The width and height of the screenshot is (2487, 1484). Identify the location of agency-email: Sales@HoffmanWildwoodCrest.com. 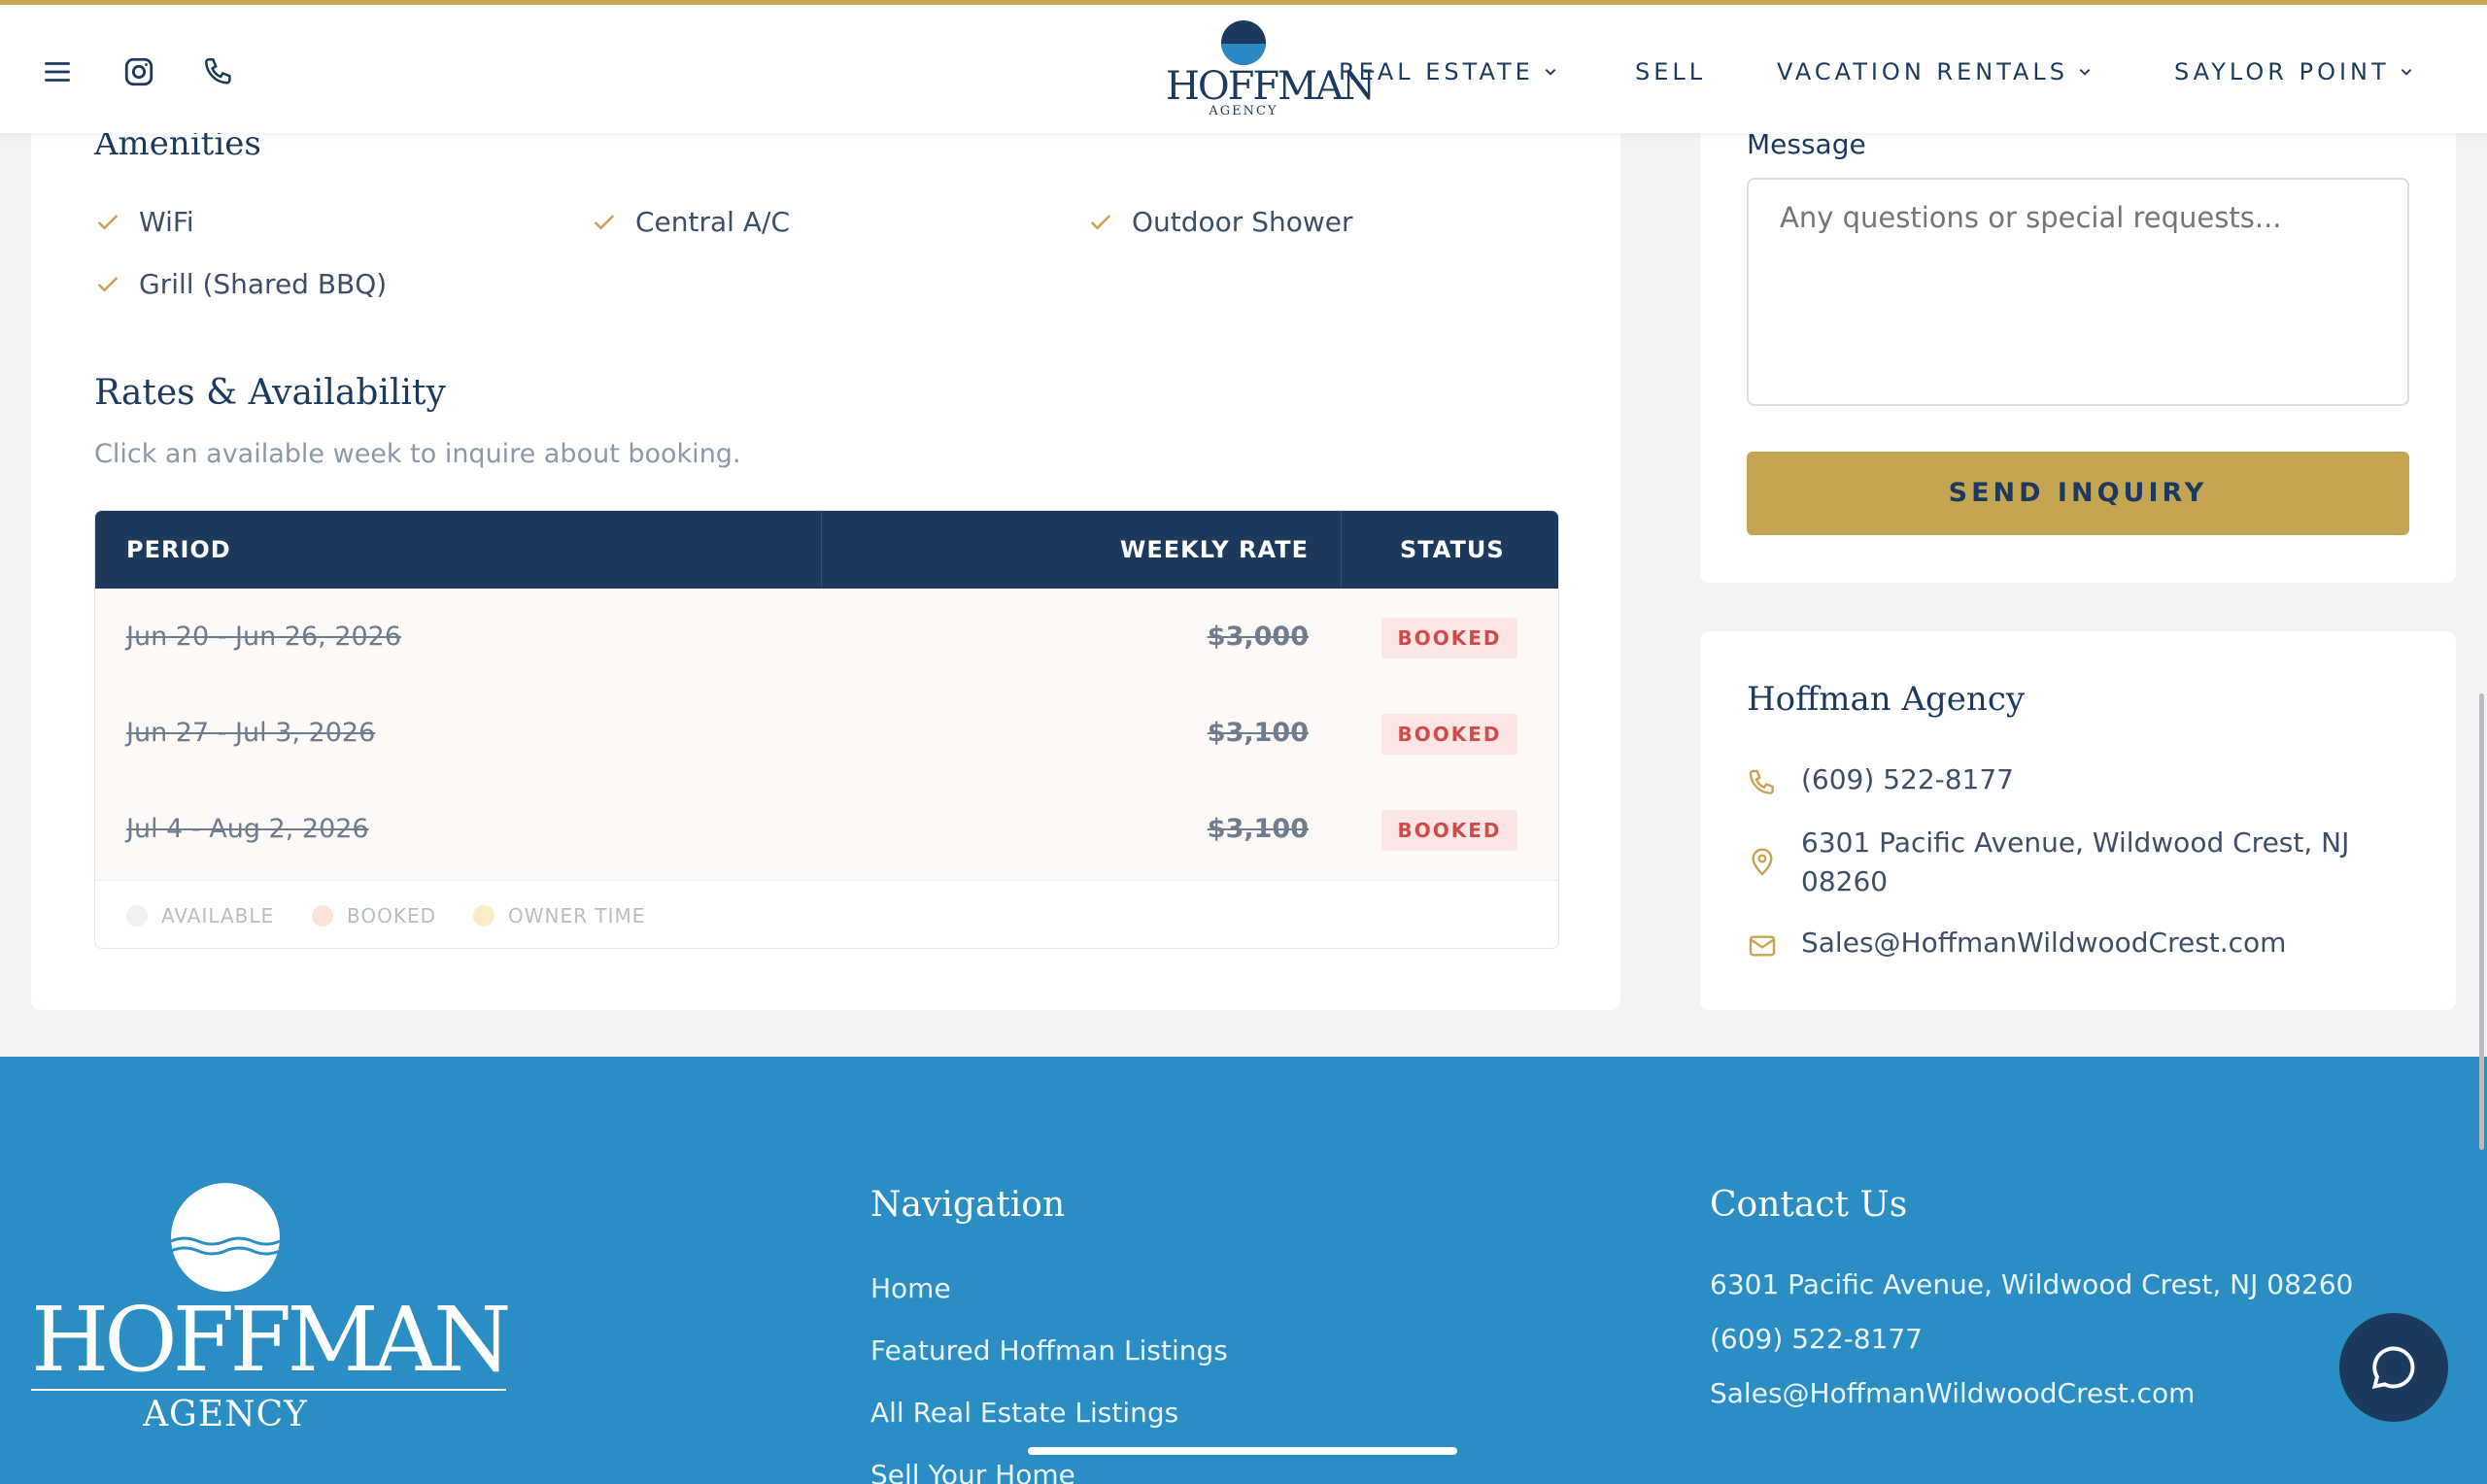
(2016, 944).